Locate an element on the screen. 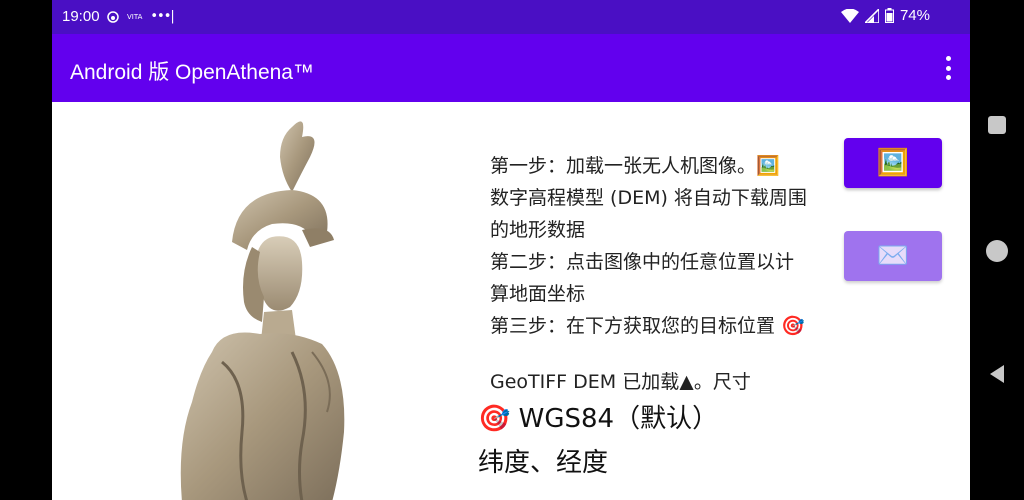 The image size is (1024, 500). send-button: ✉️ is located at coordinates (893, 256).